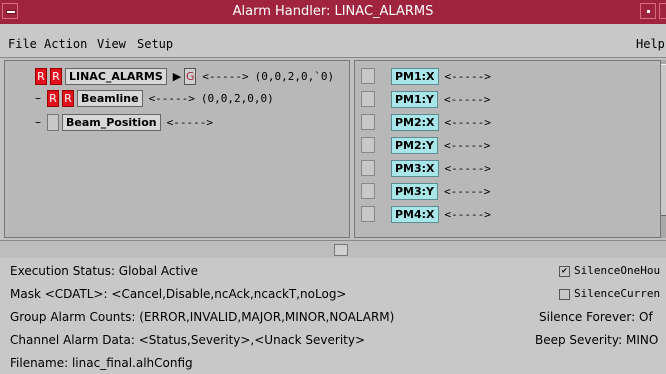 This screenshot has width=666, height=374. What do you see at coordinates (617, 293) in the screenshot?
I see `silence-current-label: SilenceCurren` at bounding box center [617, 293].